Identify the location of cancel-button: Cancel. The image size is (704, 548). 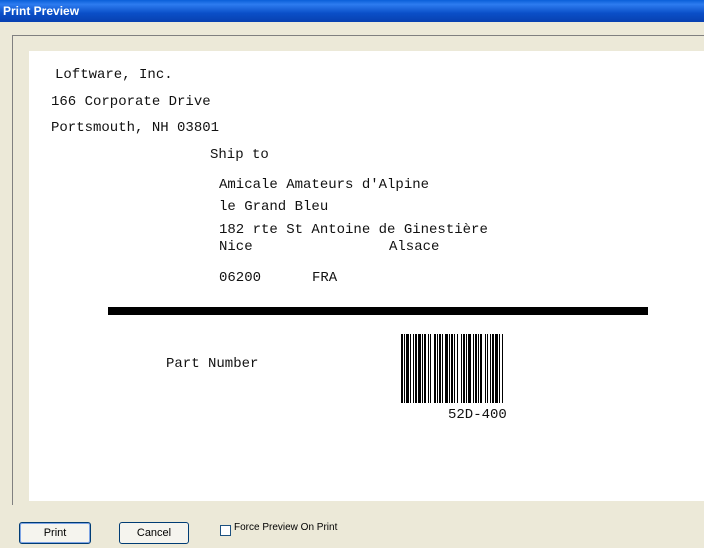
(154, 533).